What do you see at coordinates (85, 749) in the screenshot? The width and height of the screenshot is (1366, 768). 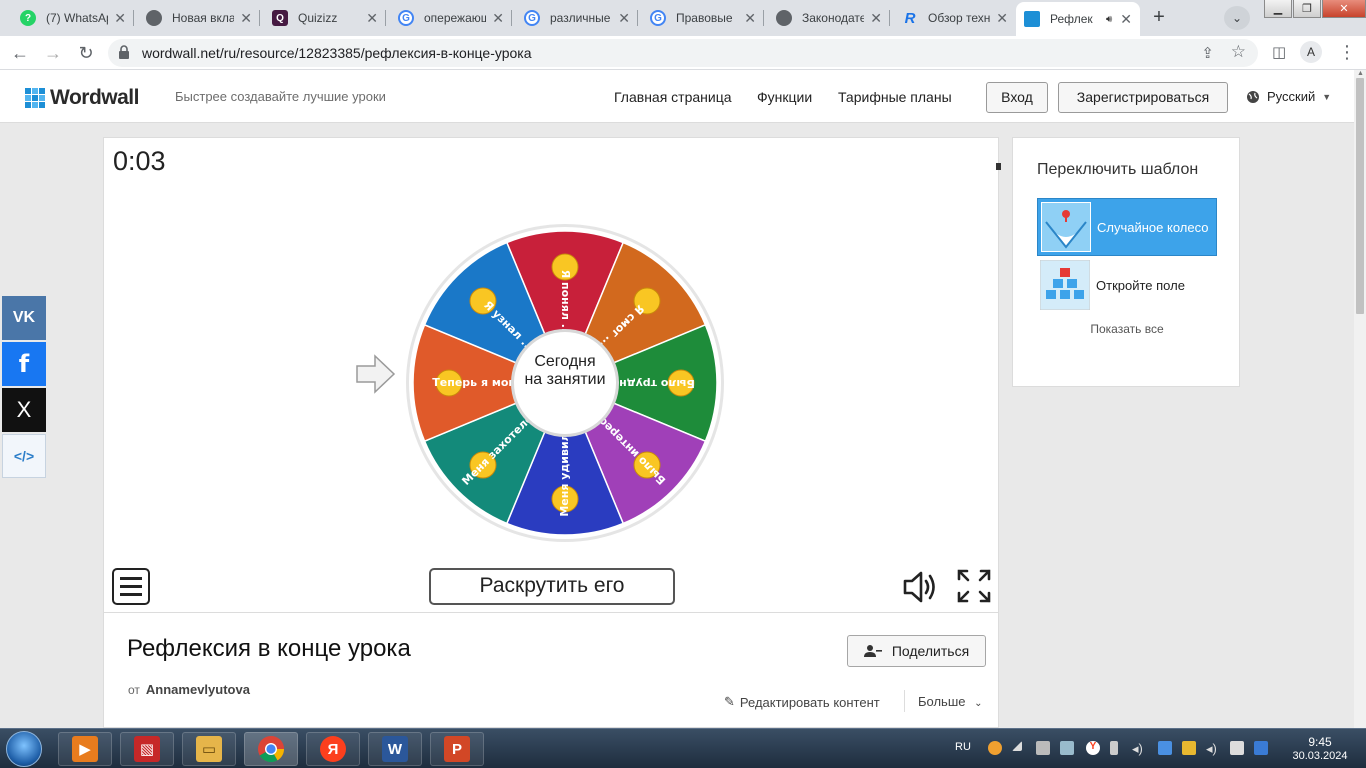 I see `taskbar-media-player: ▶` at bounding box center [85, 749].